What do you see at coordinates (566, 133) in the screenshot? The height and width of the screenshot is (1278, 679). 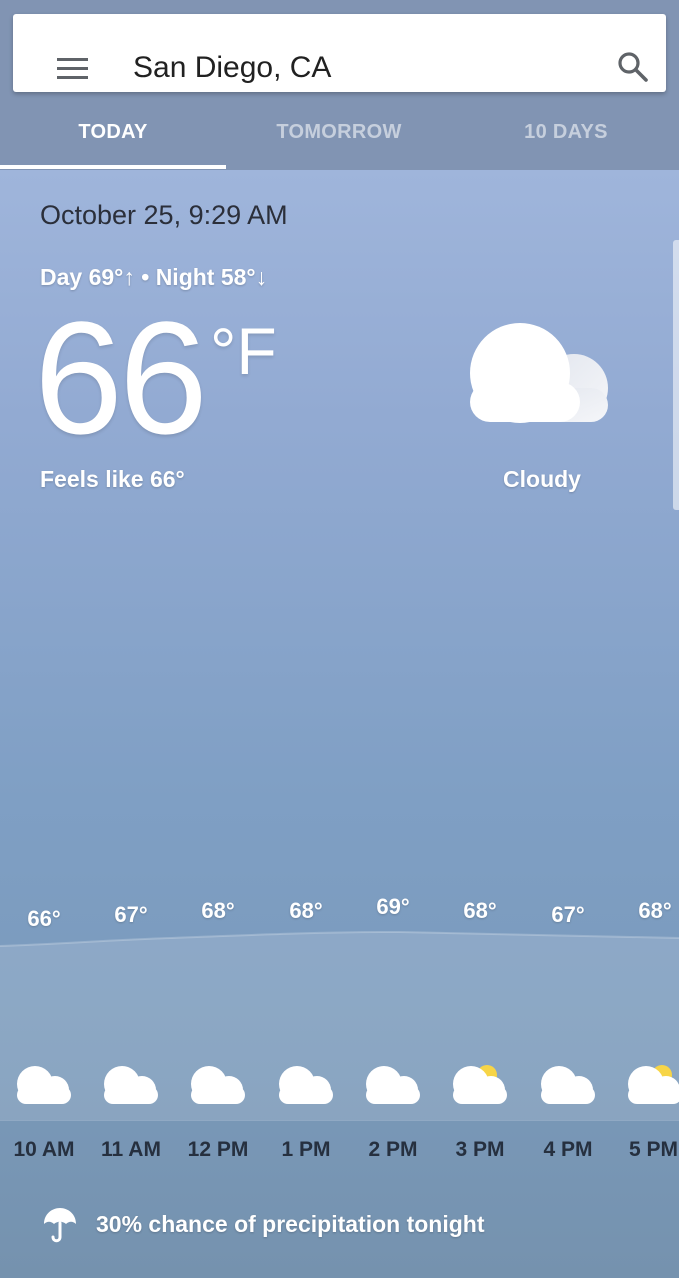 I see `tab-10-days: 10 DAYS` at bounding box center [566, 133].